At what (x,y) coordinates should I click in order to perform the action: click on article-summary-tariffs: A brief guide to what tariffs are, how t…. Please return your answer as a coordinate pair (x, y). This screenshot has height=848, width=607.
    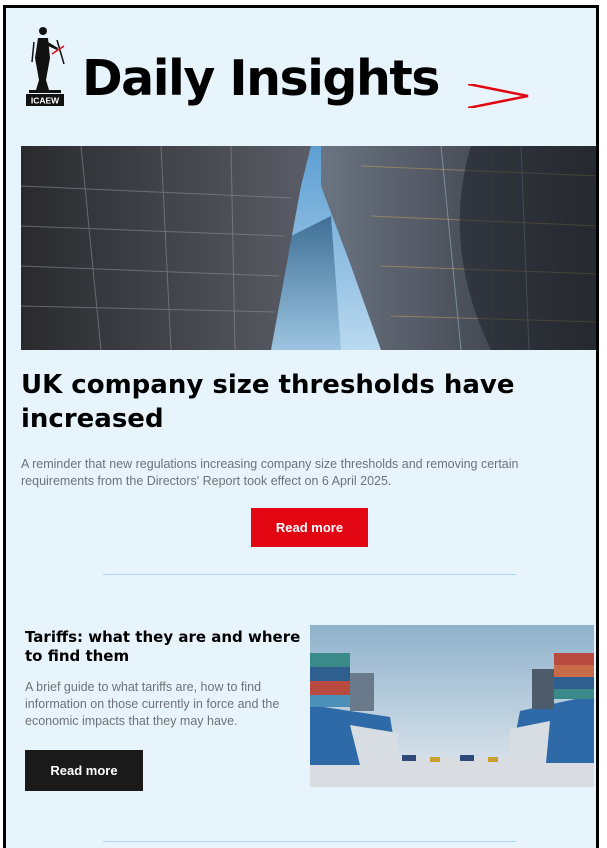
    Looking at the image, I should click on (152, 704).